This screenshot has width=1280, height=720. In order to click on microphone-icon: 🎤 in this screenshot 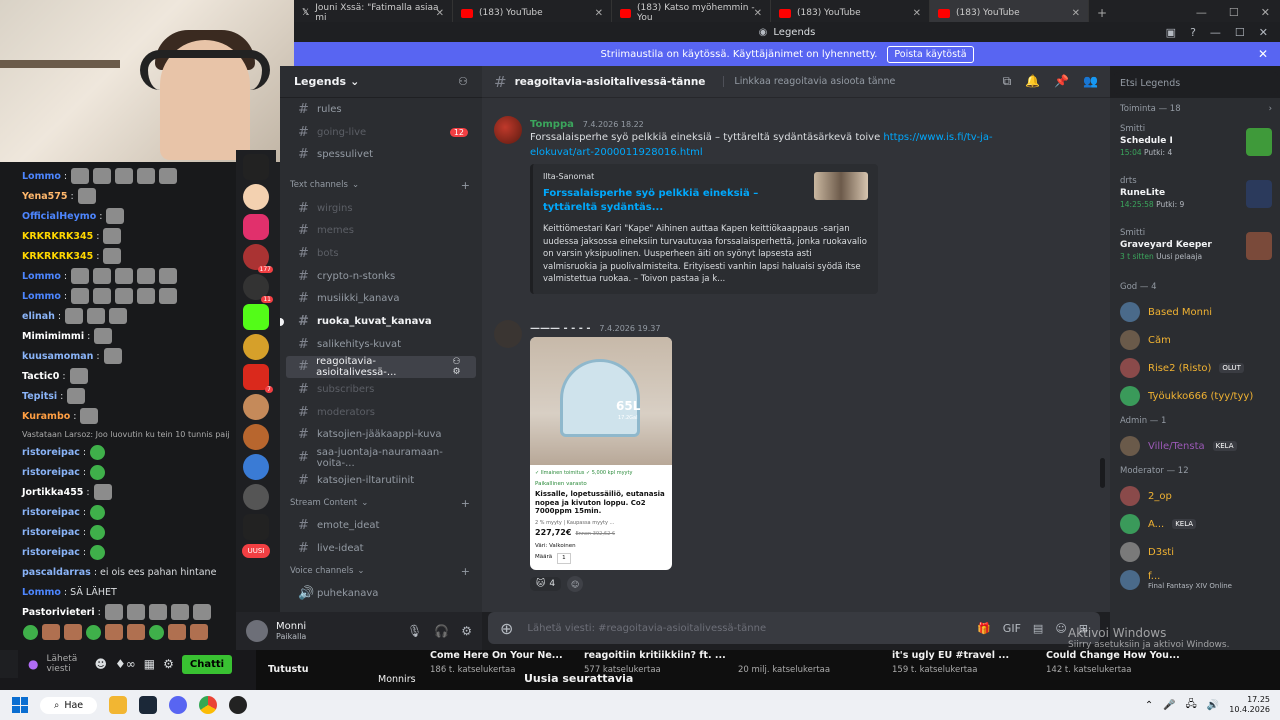, I will do `click(1169, 705)`.